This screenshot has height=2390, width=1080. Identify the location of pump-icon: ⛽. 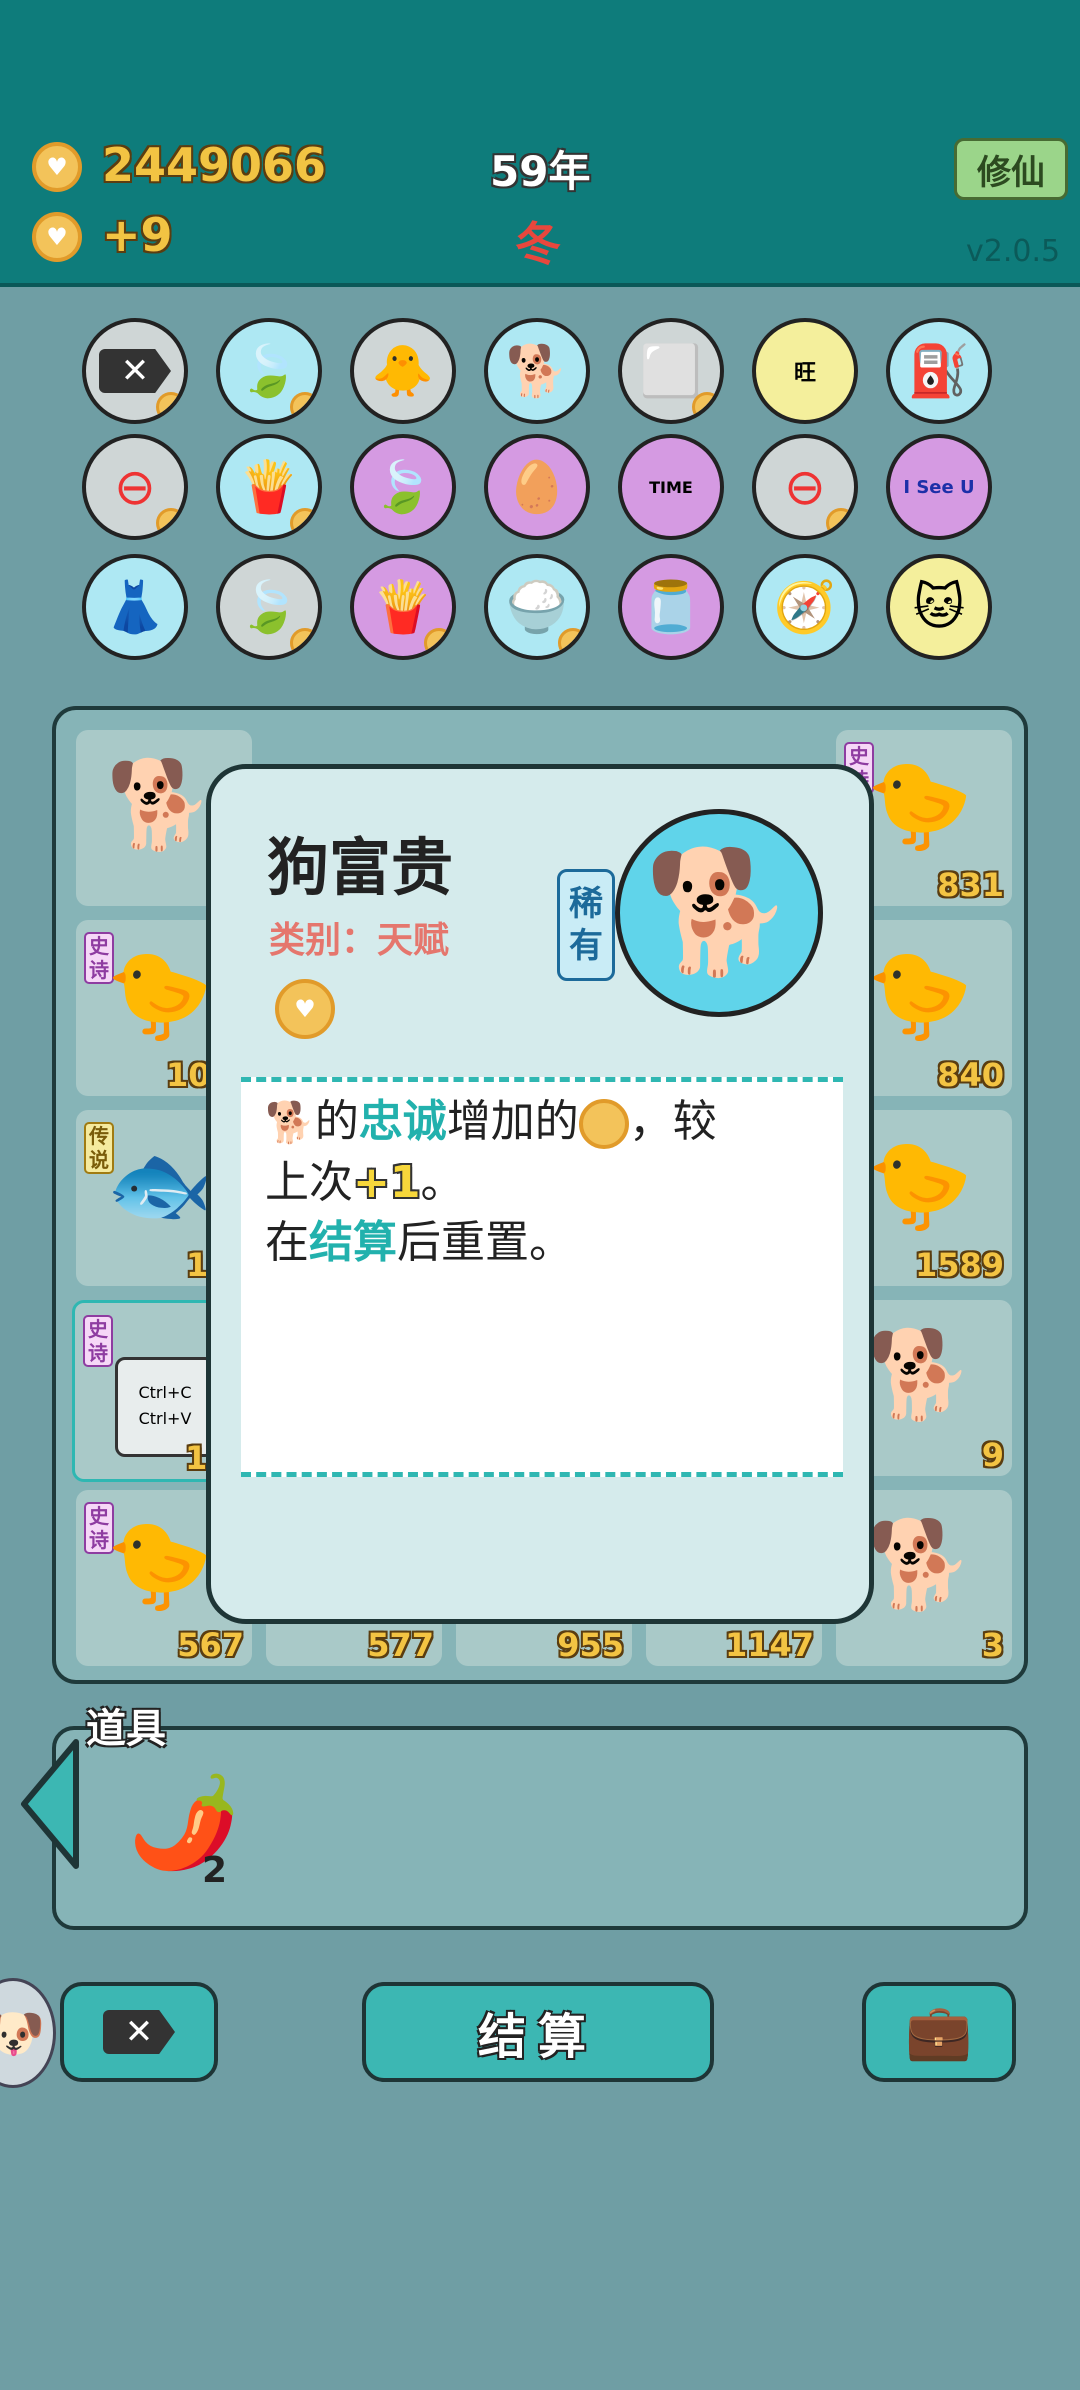
(939, 371).